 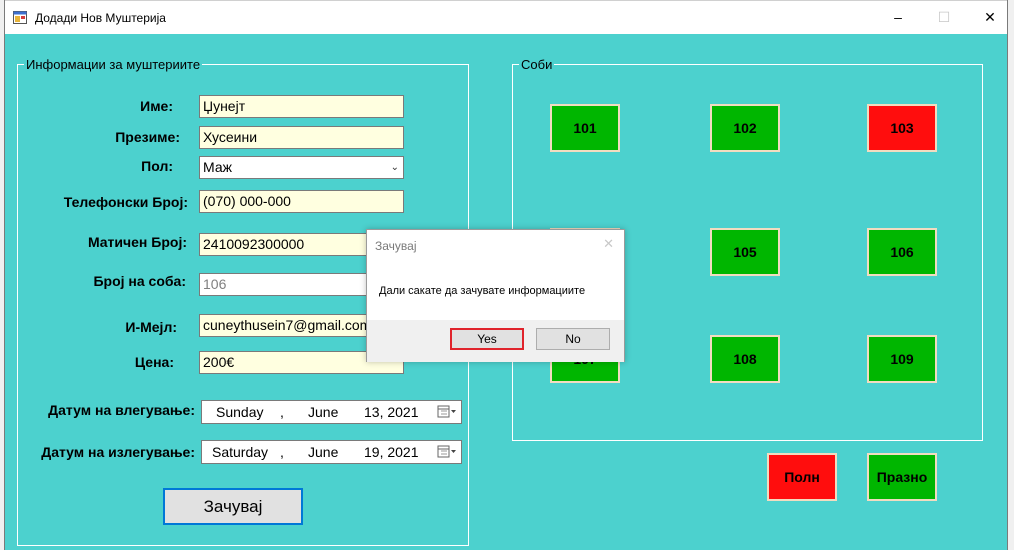 I want to click on check-in-comma: ,, so click(x=282, y=412).